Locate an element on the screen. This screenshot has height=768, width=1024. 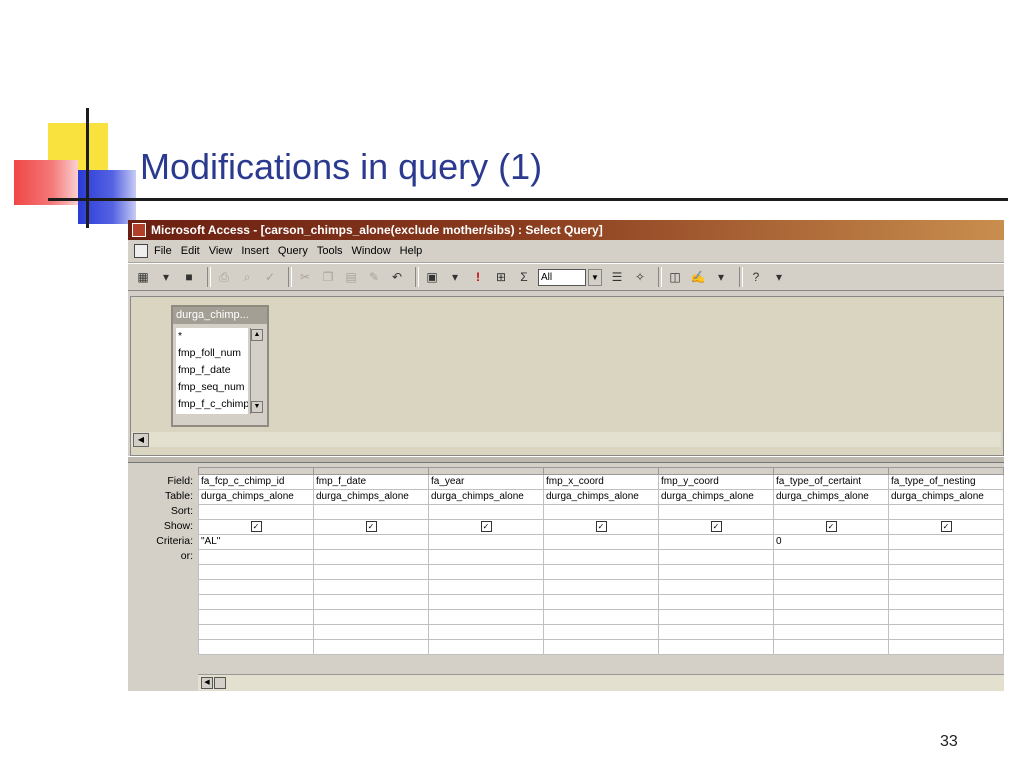
spelling-icon: ✓ is located at coordinates (270, 277).